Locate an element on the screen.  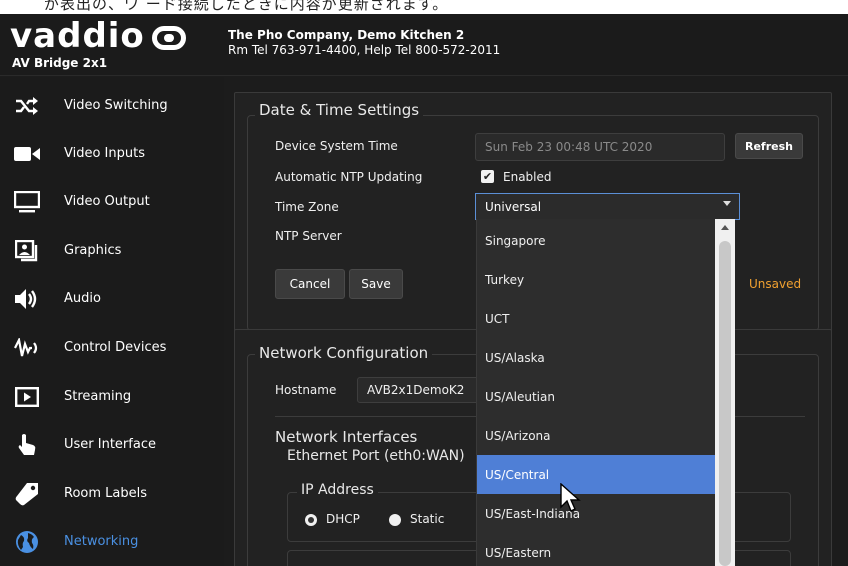
network-interfaces-title: Network Interfaces is located at coordinates (346, 437).